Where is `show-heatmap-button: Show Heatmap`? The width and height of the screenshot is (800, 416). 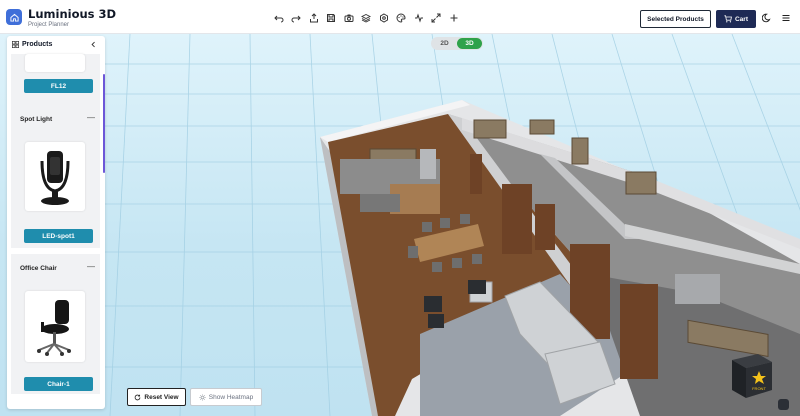
show-heatmap-button: Show Heatmap is located at coordinates (226, 397).